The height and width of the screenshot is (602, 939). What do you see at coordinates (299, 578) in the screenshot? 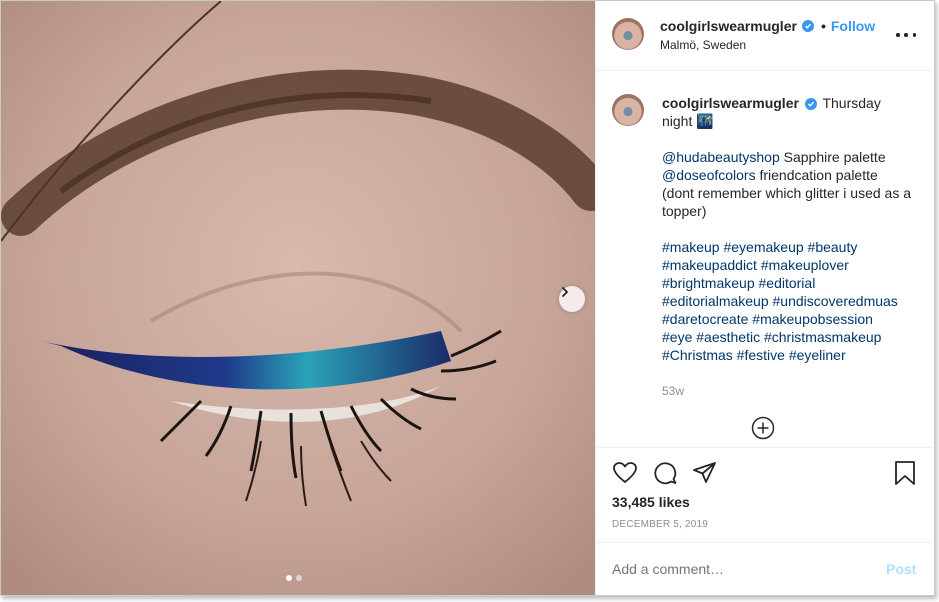
I see `carousel-dot` at bounding box center [299, 578].